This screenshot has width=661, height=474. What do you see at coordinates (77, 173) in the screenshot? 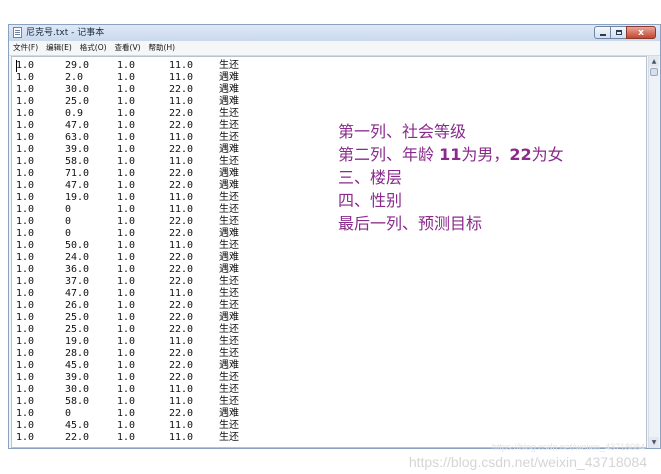
I see `text-cell: 71.0` at bounding box center [77, 173].